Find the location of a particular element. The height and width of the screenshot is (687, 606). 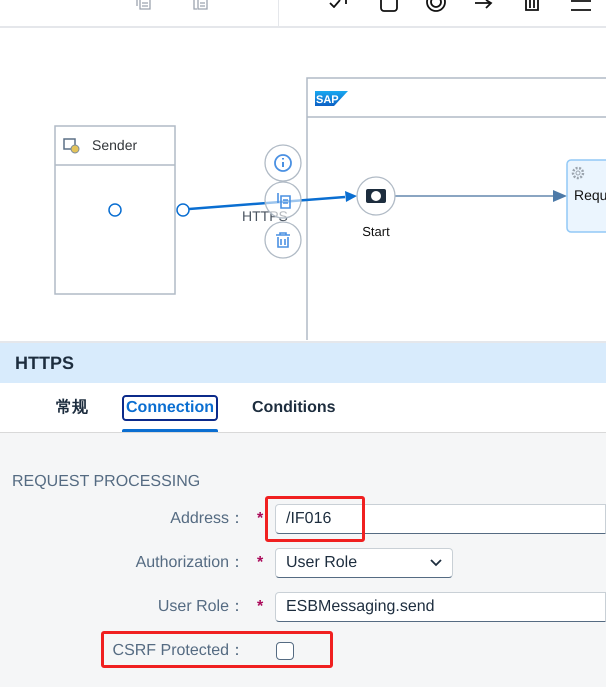

field-label: Authorization： is located at coordinates (189, 563).